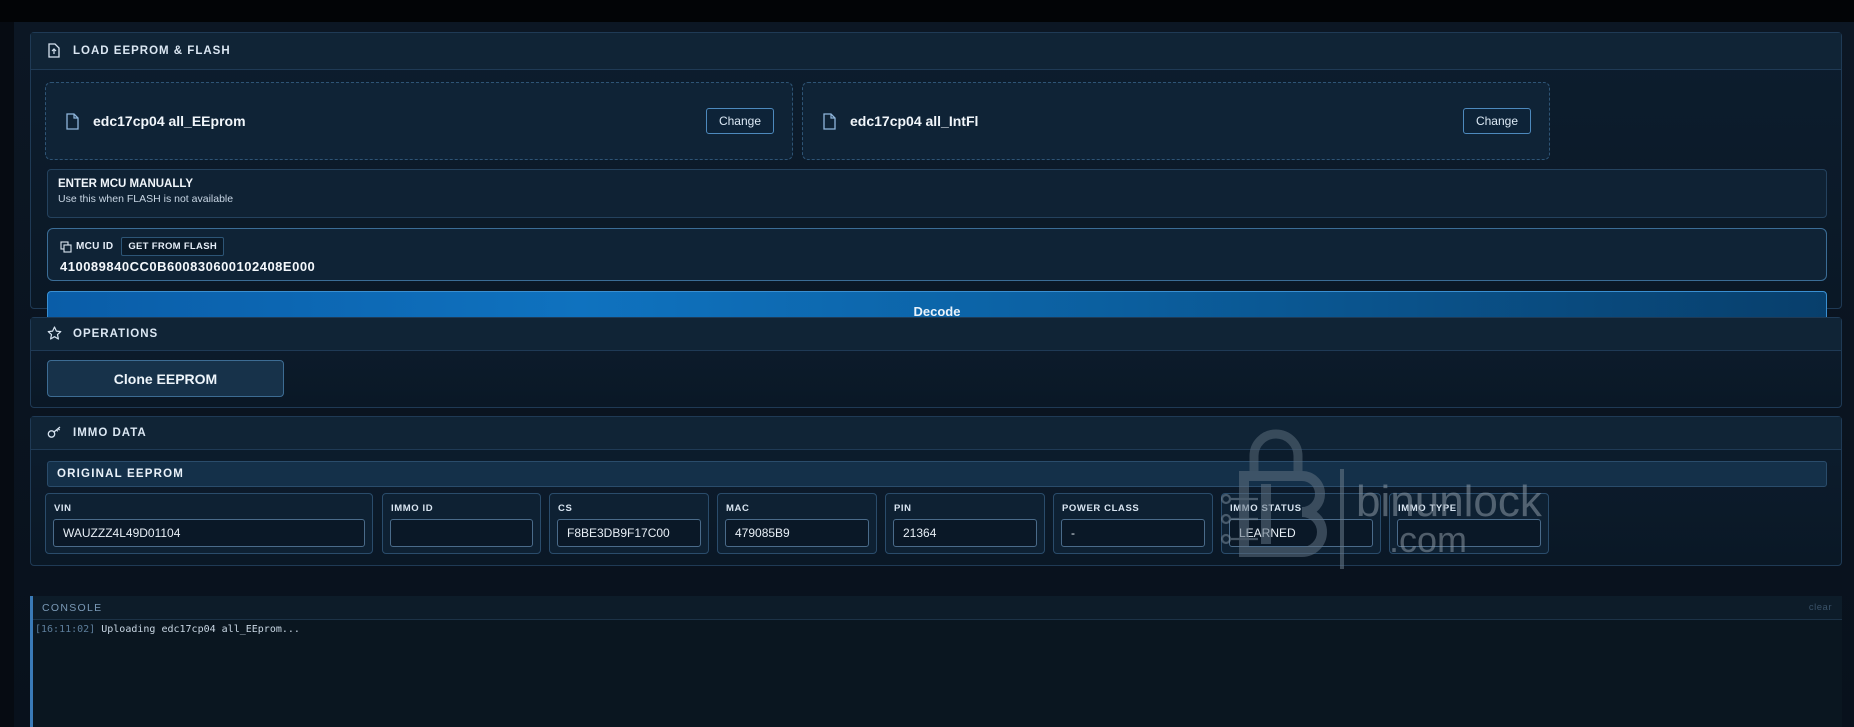 The width and height of the screenshot is (1854, 727). What do you see at coordinates (461, 533) in the screenshot?
I see `immo-id-input` at bounding box center [461, 533].